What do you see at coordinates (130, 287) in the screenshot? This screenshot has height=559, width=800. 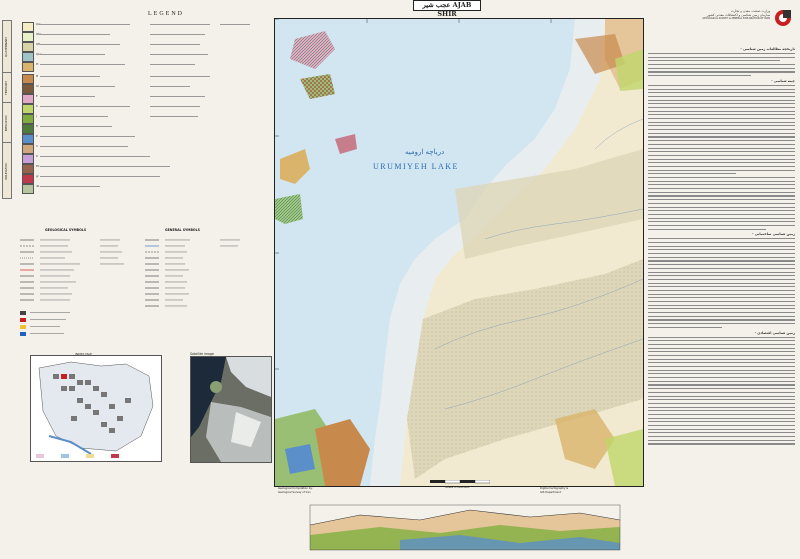 I see `symbol-key` at bounding box center [130, 287].